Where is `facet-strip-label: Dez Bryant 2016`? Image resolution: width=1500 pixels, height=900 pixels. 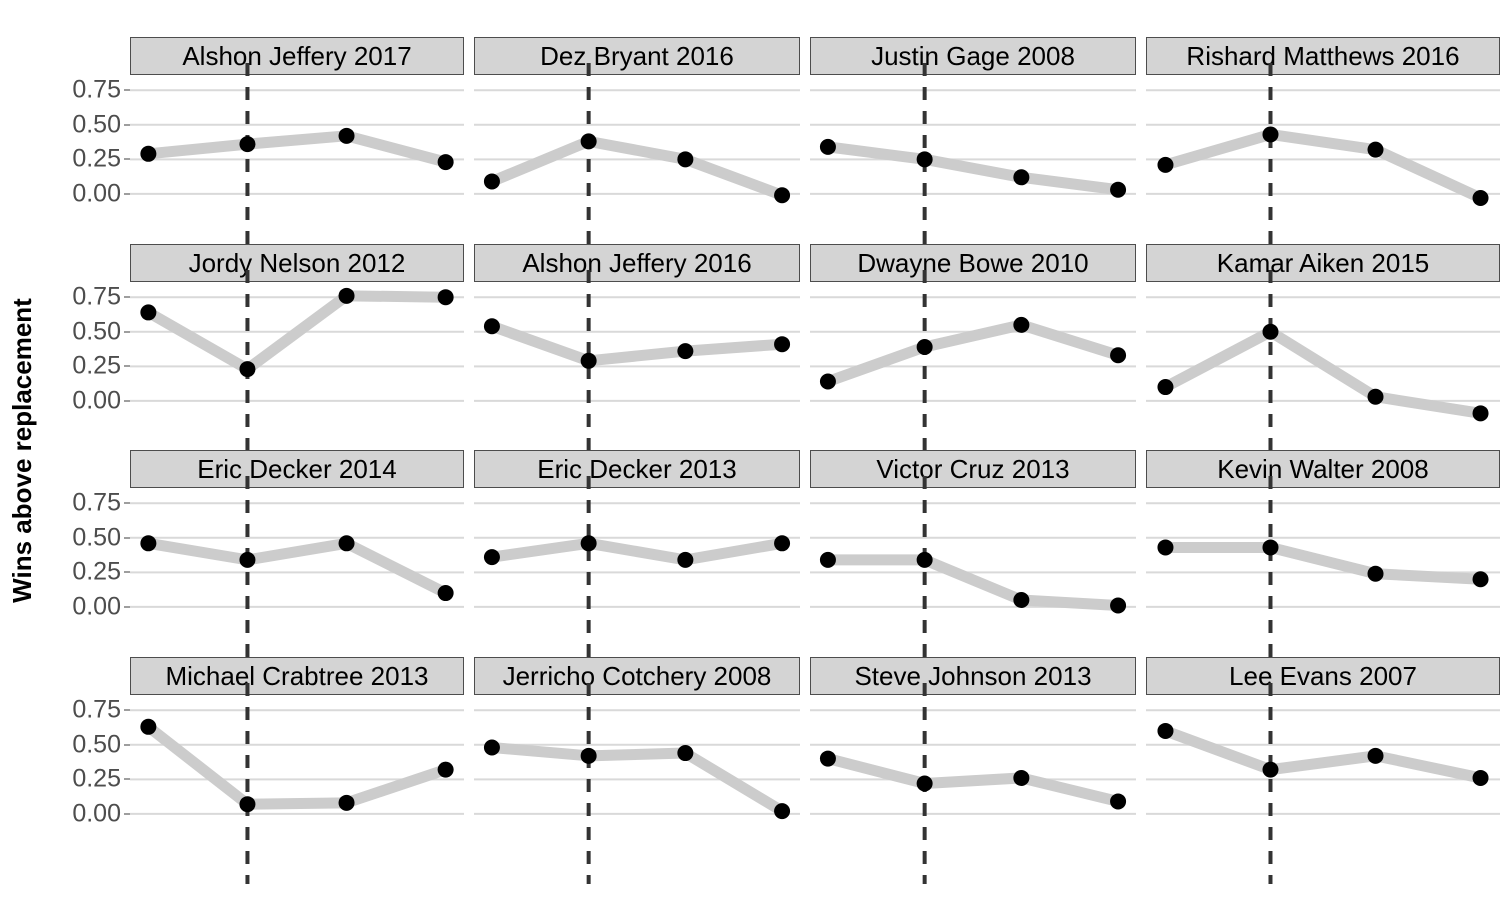 facet-strip-label: Dez Bryant 2016 is located at coordinates (637, 56).